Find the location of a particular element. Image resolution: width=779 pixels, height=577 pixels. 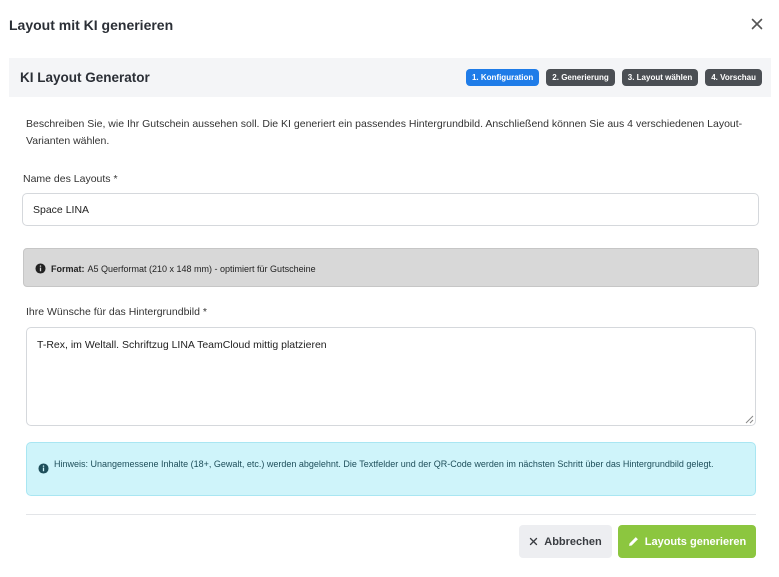

step-configuration: 1. Konfiguration is located at coordinates (502, 77).